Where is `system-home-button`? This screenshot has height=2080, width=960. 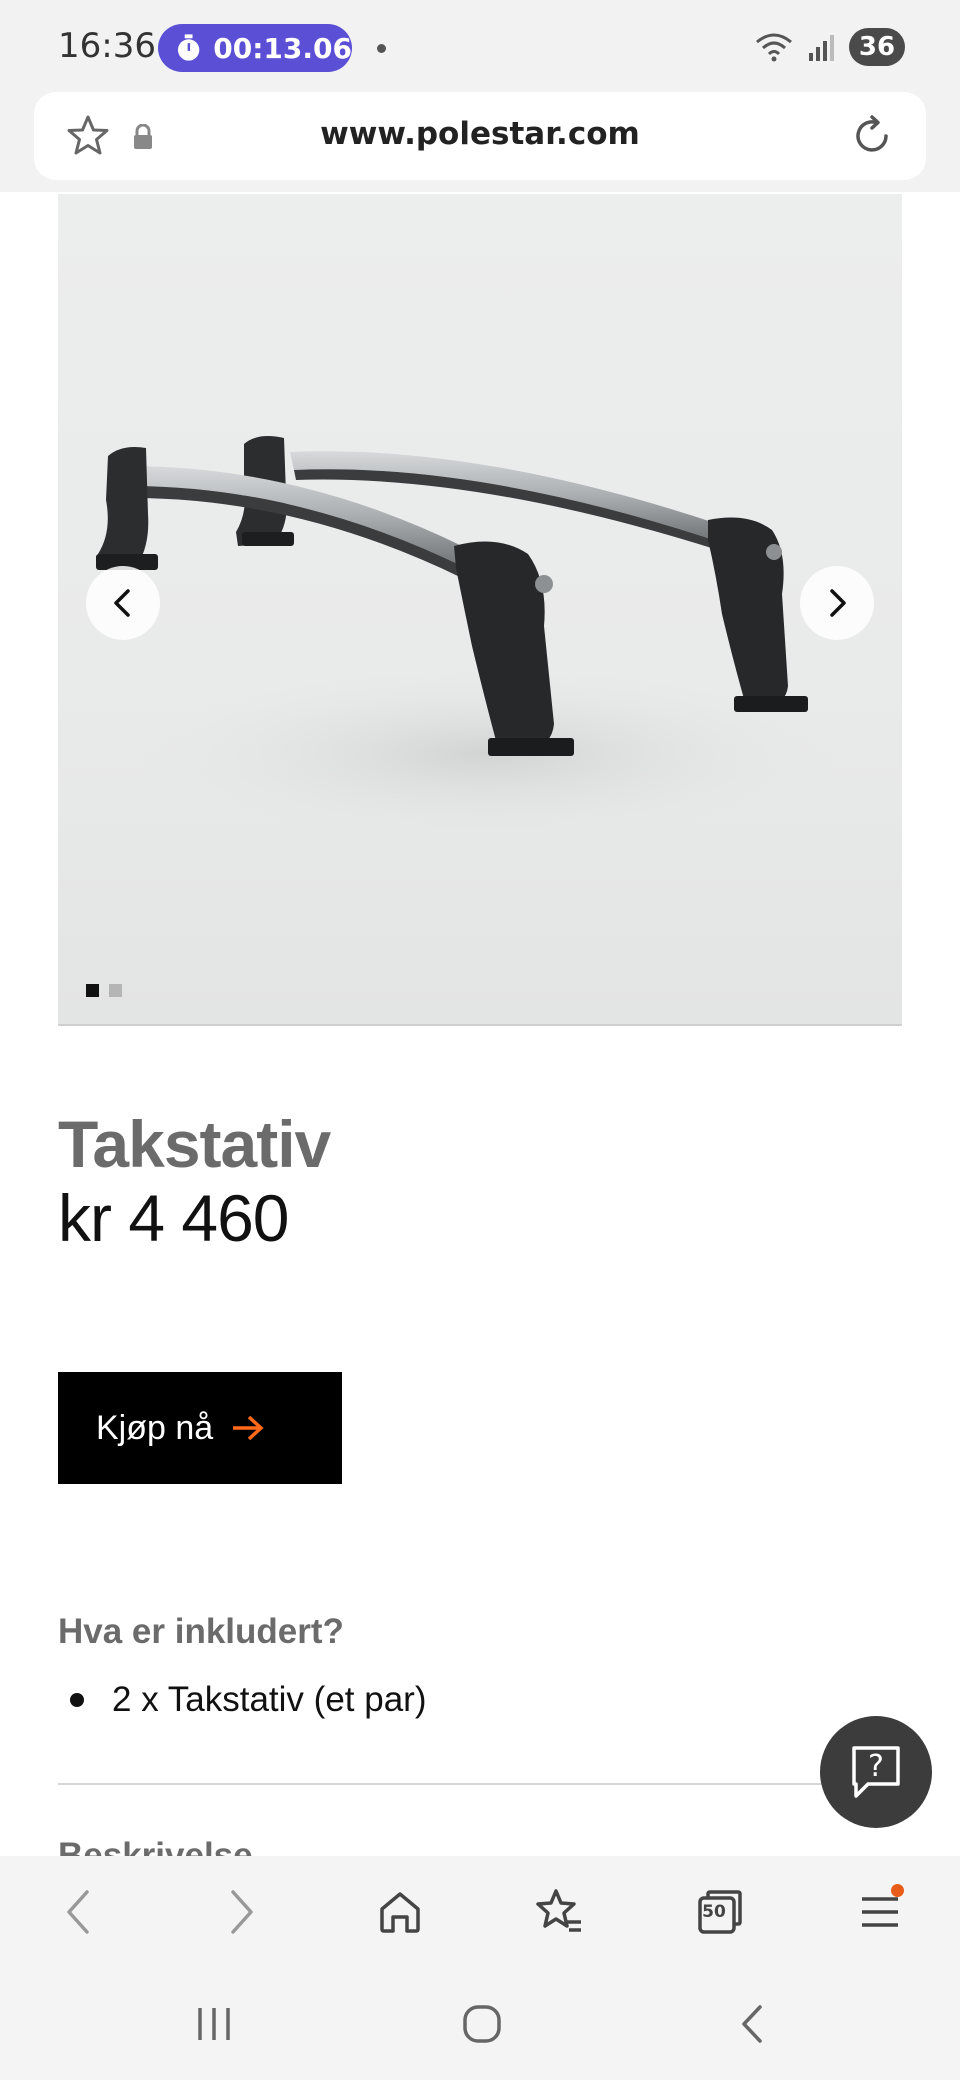 system-home-button is located at coordinates (482, 2024).